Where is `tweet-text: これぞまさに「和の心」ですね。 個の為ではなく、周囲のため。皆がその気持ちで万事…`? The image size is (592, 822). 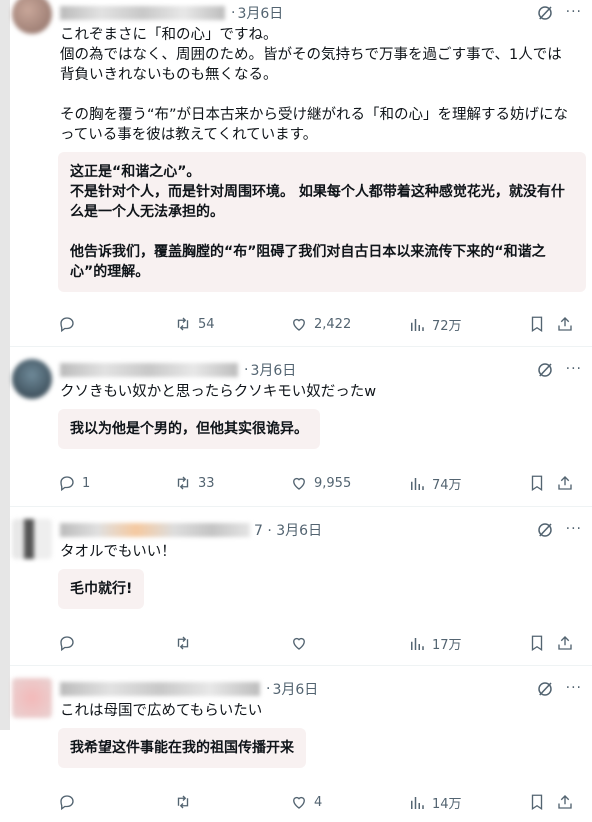
tweet-text: これぞまさに「和の心」ですね。 個の為ではなく、周囲のため。皆がその気持ちで万事… is located at coordinates (314, 85).